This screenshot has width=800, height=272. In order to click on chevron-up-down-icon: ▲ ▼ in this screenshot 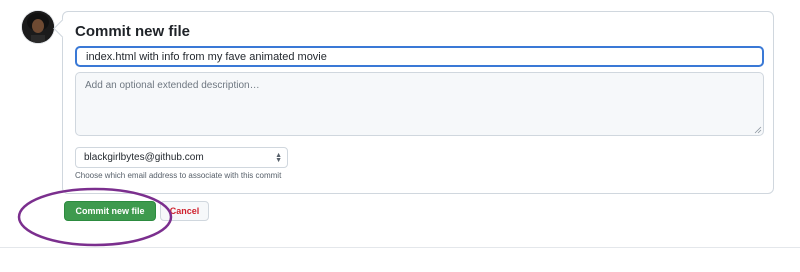, I will do `click(278, 157)`.